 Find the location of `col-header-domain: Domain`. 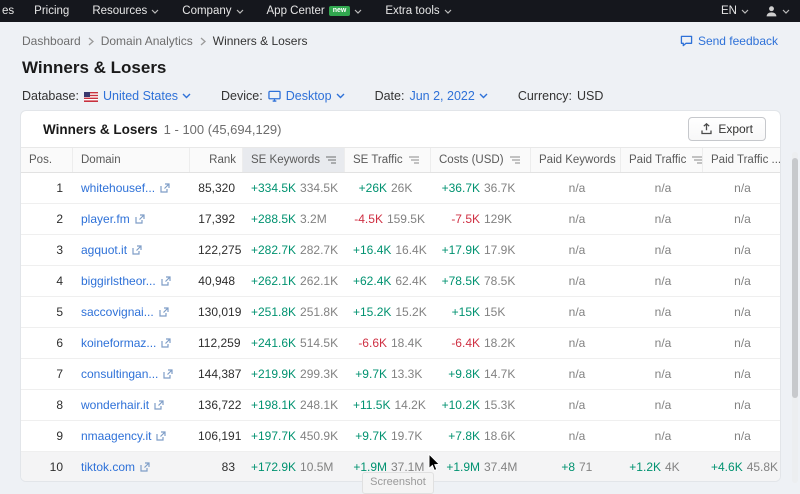

col-header-domain: Domain is located at coordinates (131, 160).